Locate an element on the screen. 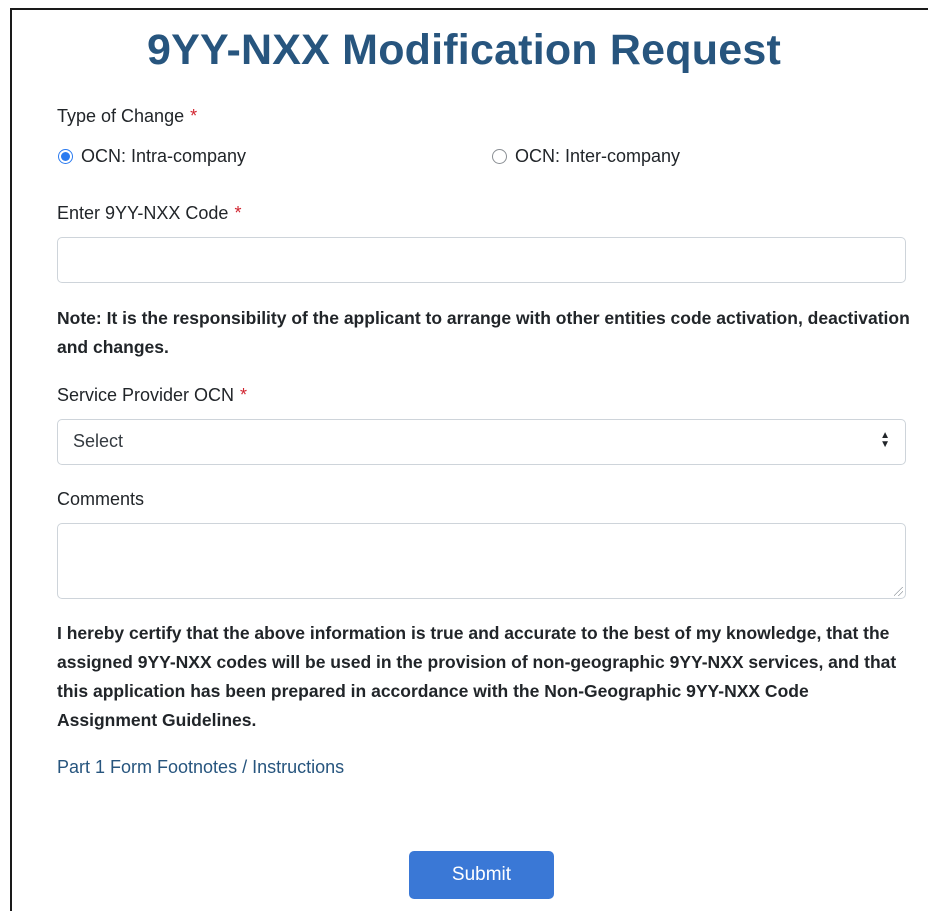 The width and height of the screenshot is (928, 911). code-input is located at coordinates (481, 260).